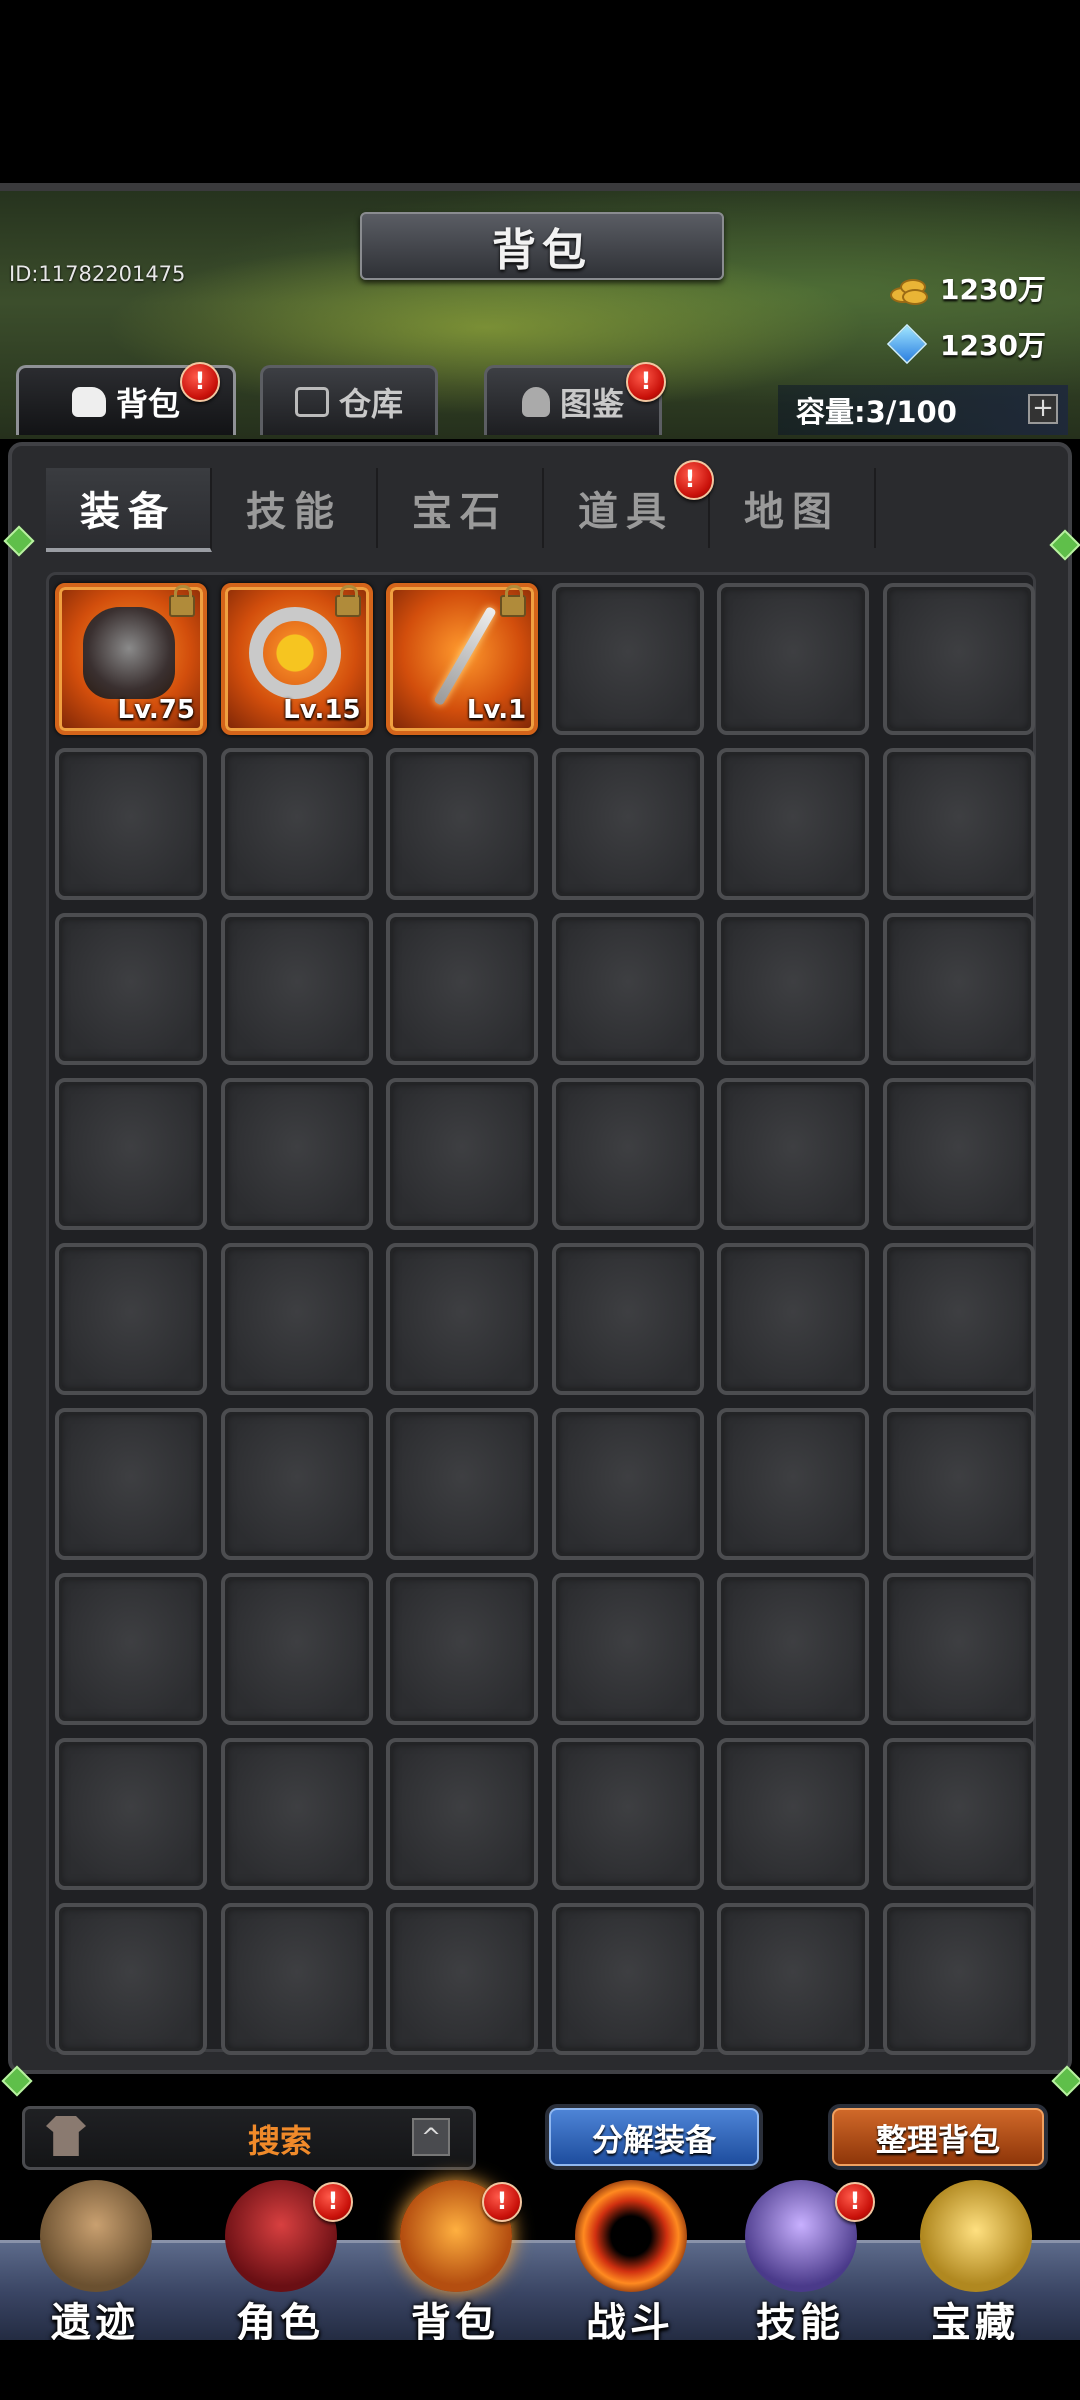  I want to click on tab-warehouse-label: 仓库, so click(370, 403).